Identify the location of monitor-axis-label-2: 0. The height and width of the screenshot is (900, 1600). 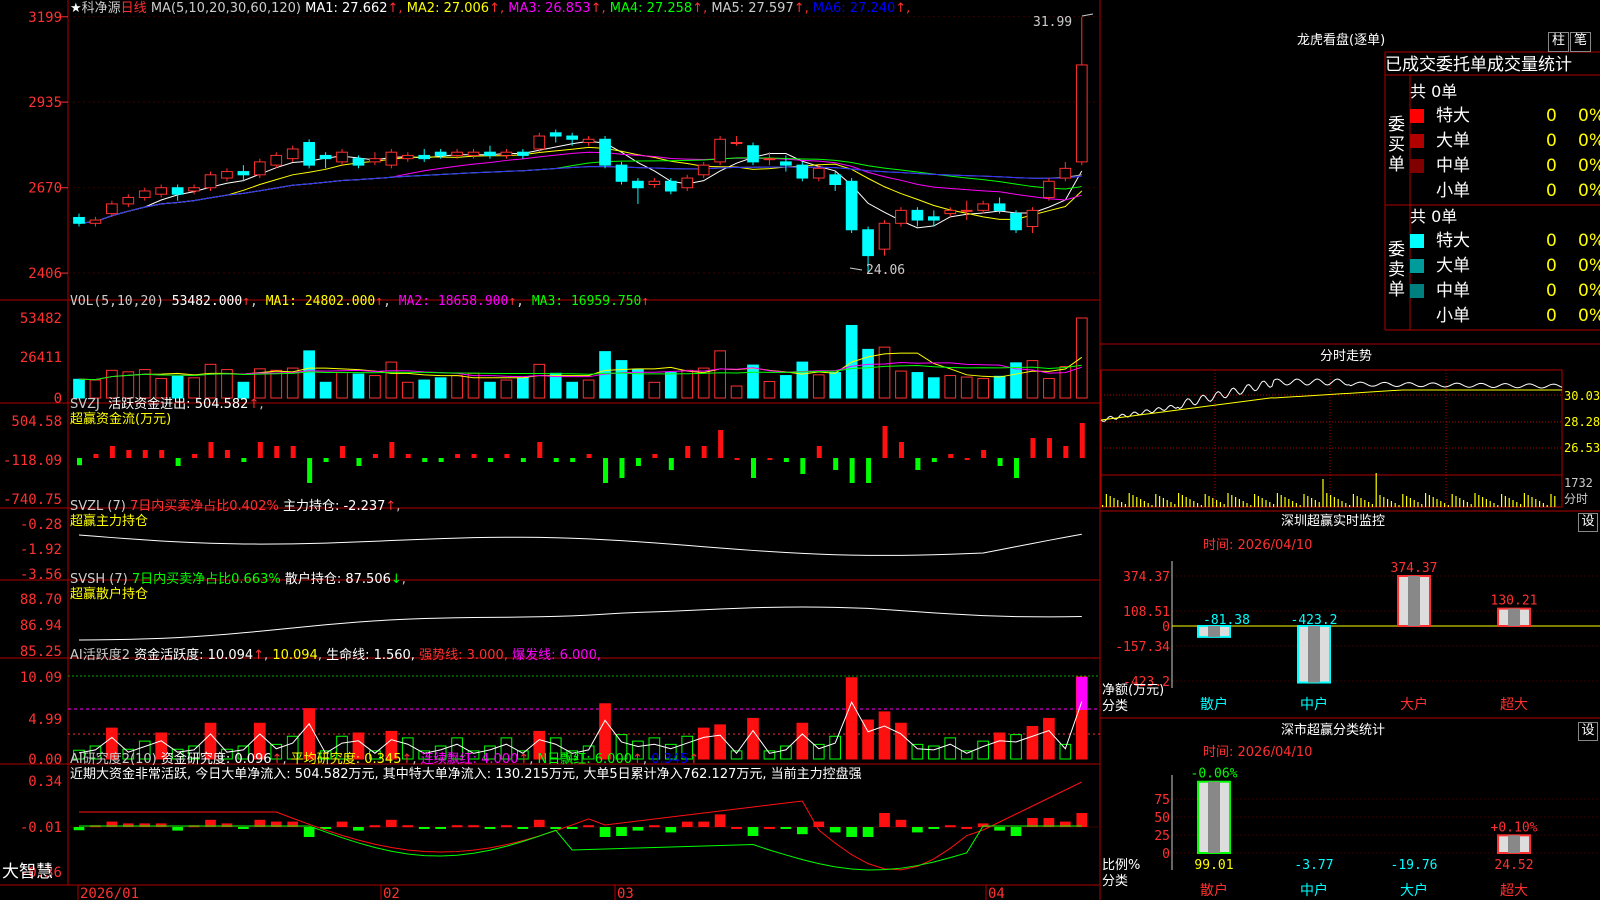
(1166, 627).